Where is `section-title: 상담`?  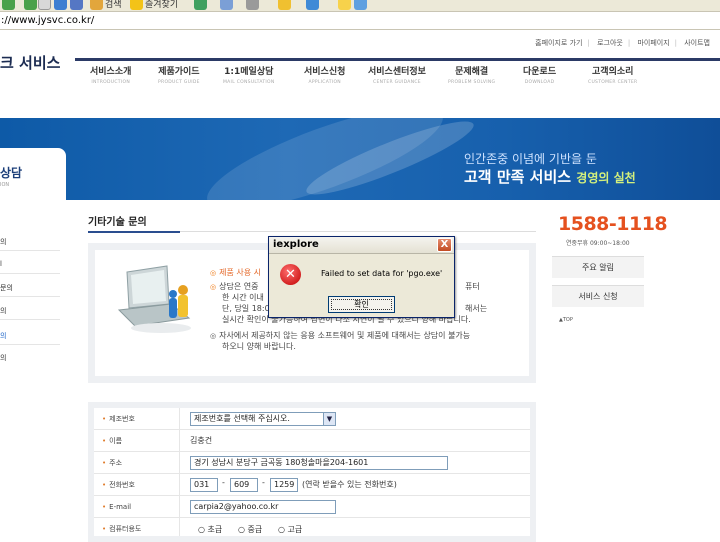
section-title: 상담 is located at coordinates (11, 173).